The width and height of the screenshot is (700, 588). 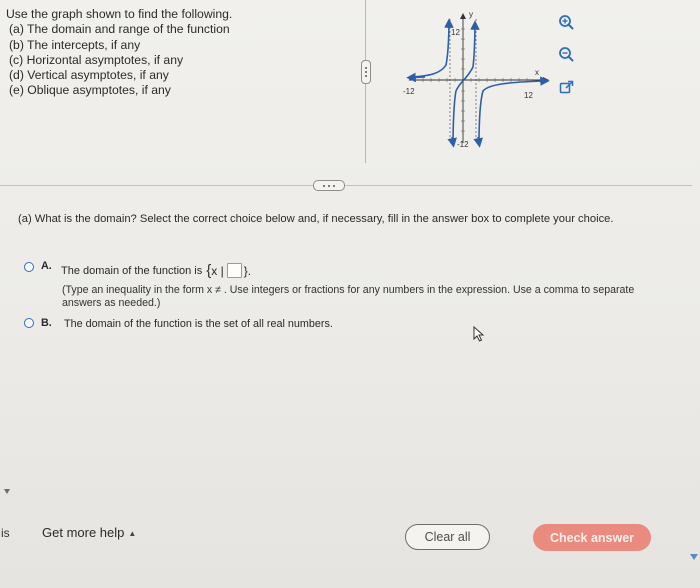 What do you see at coordinates (592, 537) in the screenshot?
I see `check-answer-button: Check answer` at bounding box center [592, 537].